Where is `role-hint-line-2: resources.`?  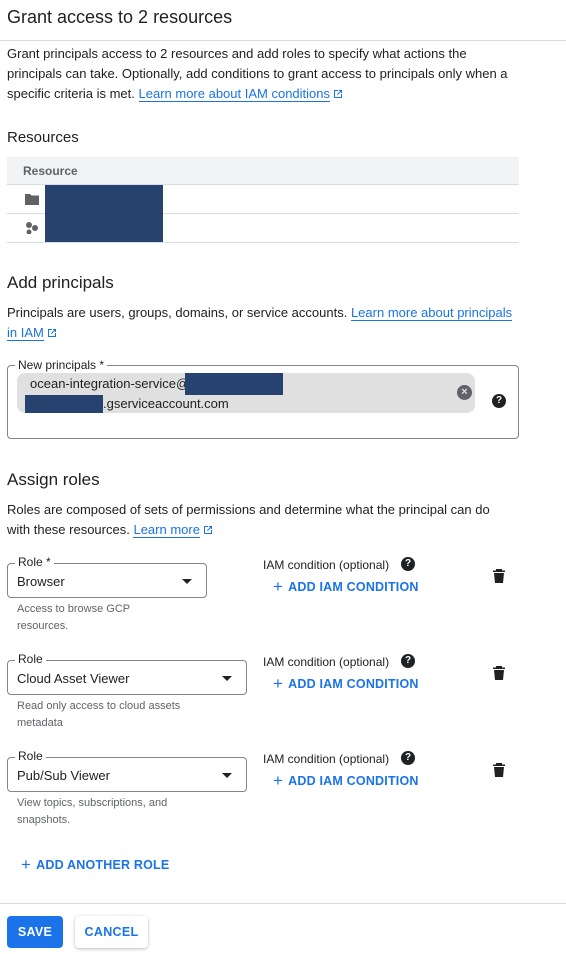
role-hint-line-2: resources. is located at coordinates (43, 626).